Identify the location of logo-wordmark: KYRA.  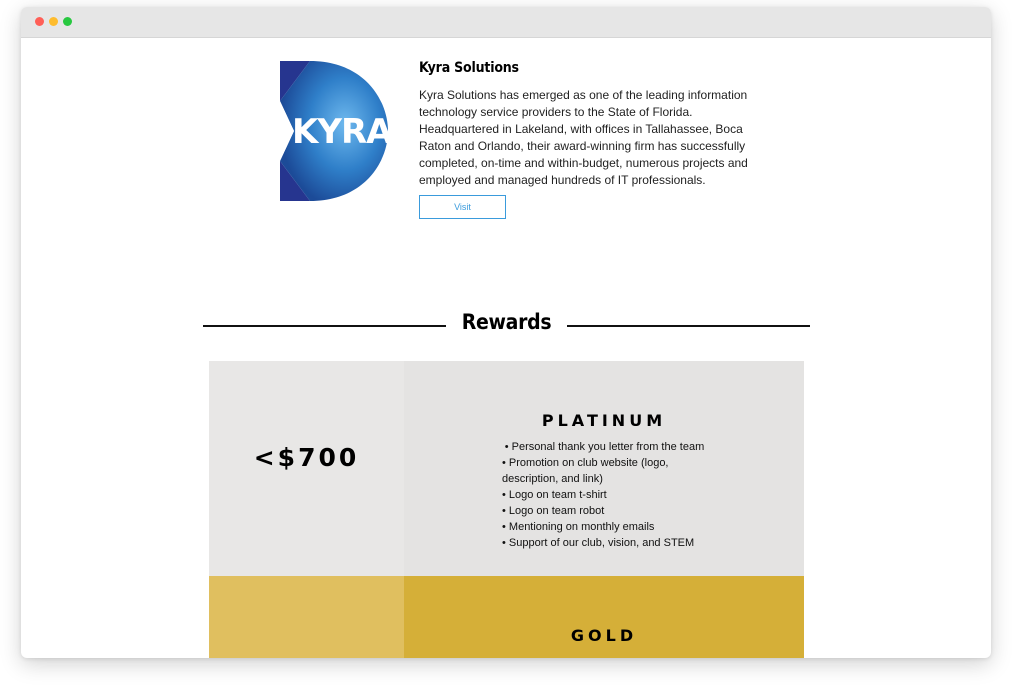
(340, 132).